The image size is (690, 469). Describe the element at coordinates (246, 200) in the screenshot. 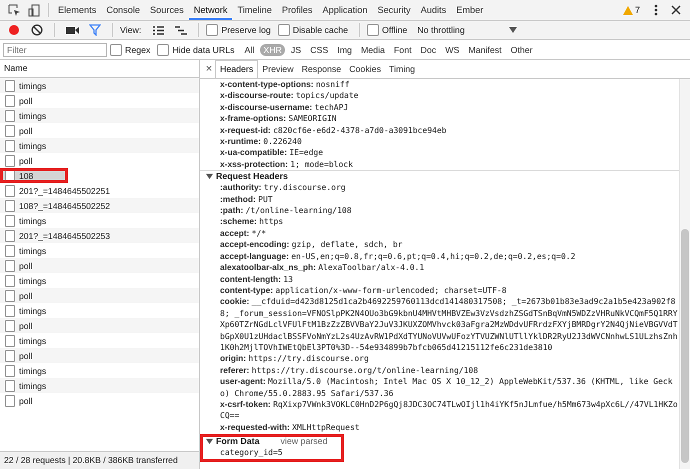

I see `header-line: :method: PUT` at that location.